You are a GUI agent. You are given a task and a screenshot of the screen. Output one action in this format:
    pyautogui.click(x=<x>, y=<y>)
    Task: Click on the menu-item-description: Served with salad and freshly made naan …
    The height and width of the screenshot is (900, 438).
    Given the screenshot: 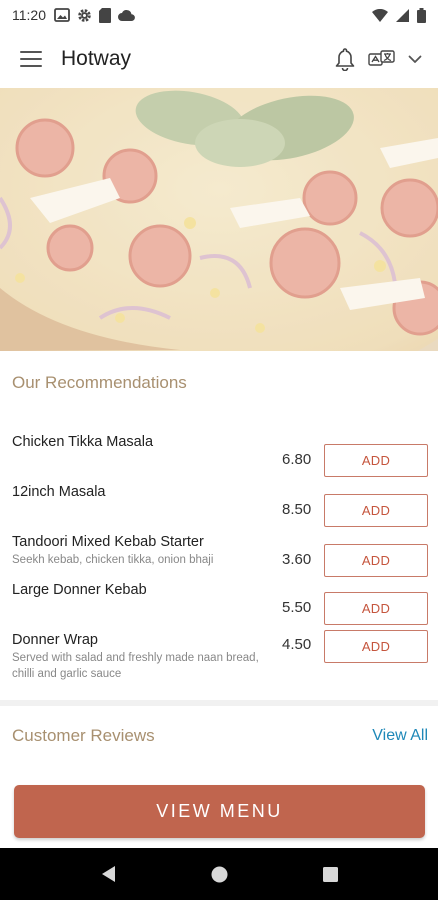 What is the action you would take?
    pyautogui.click(x=135, y=666)
    